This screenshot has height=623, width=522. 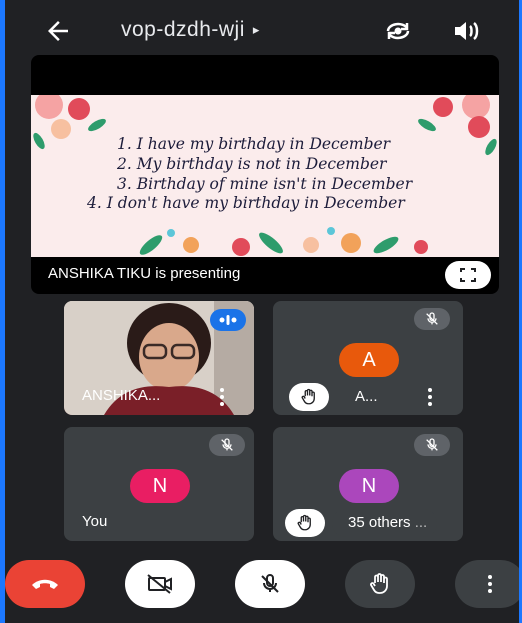 I want to click on raise-hand-button, so click(x=380, y=584).